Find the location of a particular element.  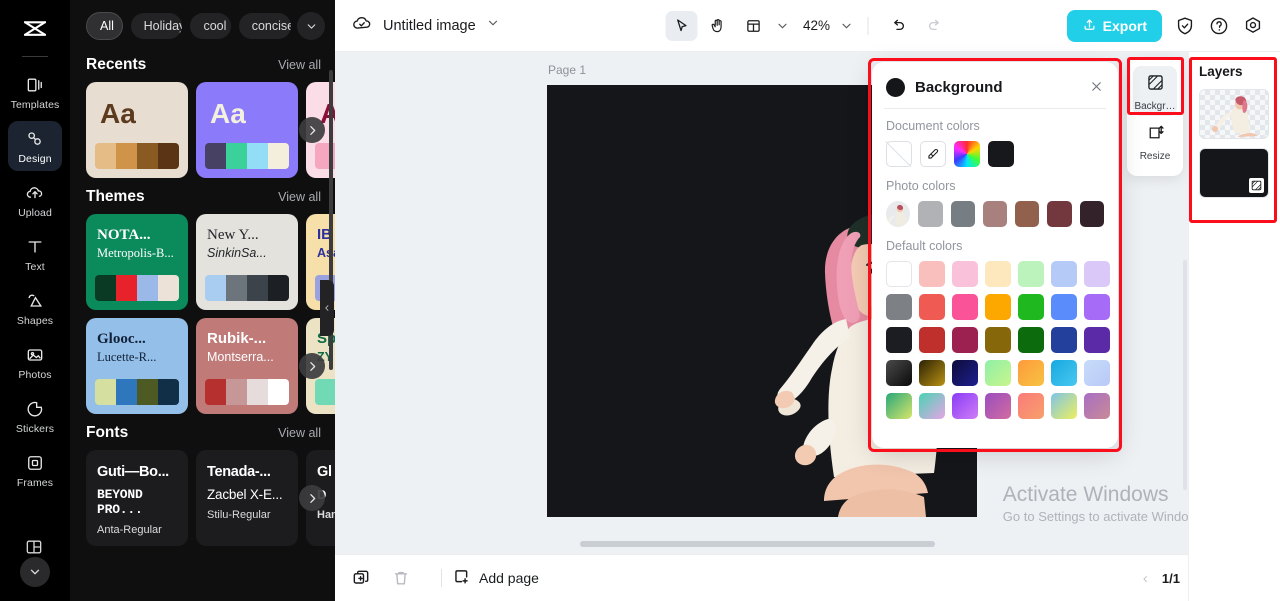

sidebar-item-templates: Templates is located at coordinates (35, 92).